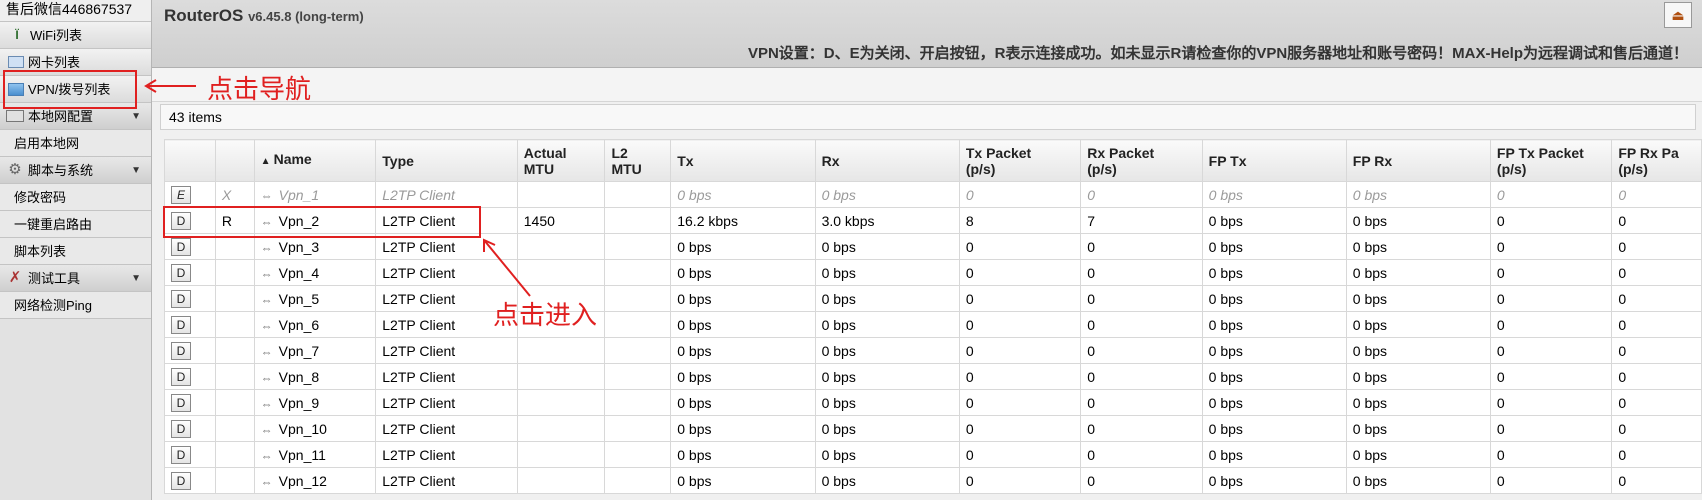 This screenshot has height=500, width=1702. I want to click on column-header-actual-mtu: Actual MTU, so click(561, 160).